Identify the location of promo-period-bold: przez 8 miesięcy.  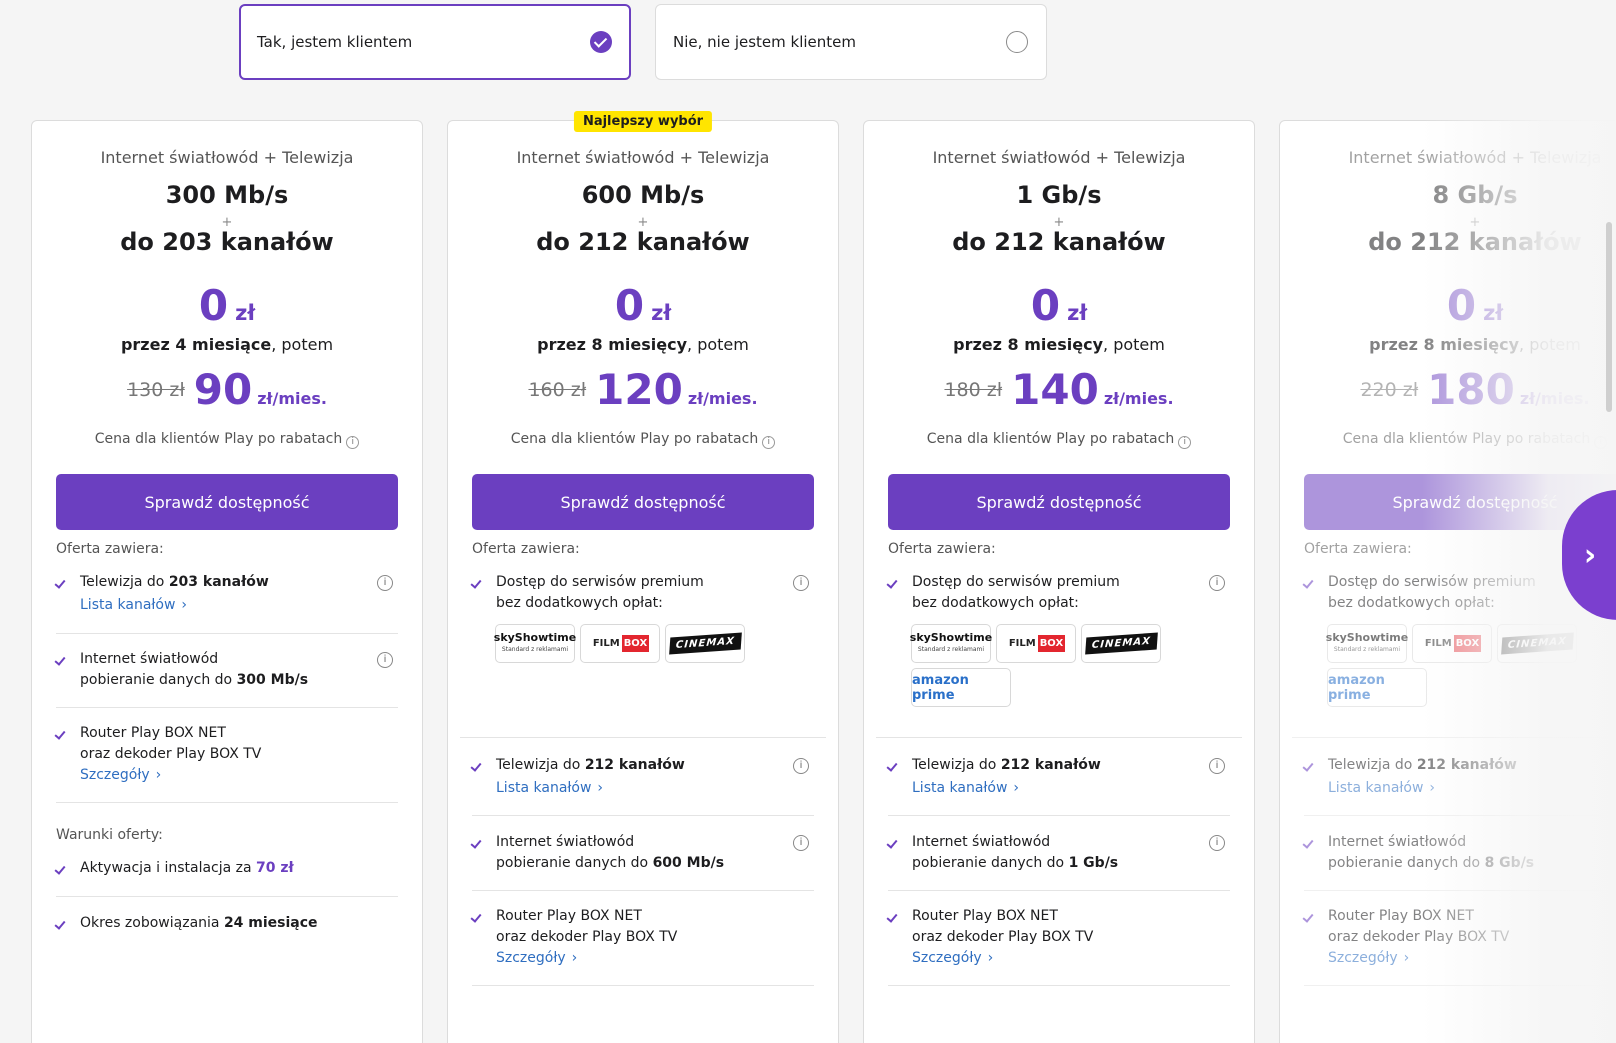
(1028, 344).